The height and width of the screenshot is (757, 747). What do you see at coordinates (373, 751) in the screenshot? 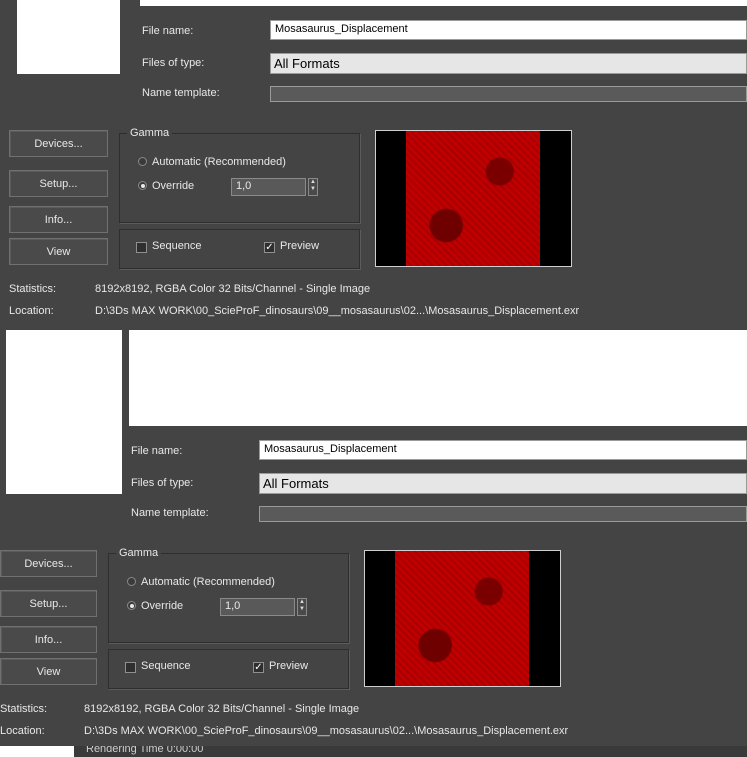
I see `footer-bar: Rendering Time 0:00:00` at bounding box center [373, 751].